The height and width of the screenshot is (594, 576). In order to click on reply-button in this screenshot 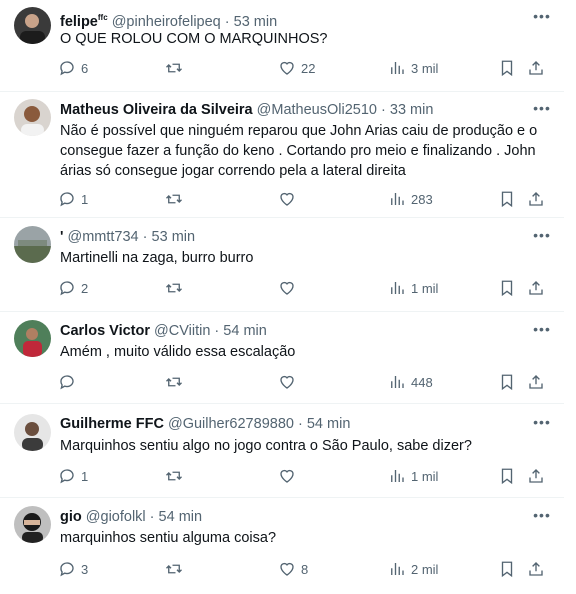, I will do `click(69, 382)`.